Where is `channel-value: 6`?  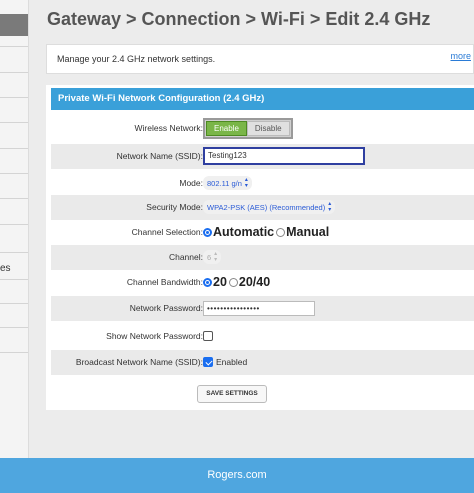 channel-value: 6 is located at coordinates (209, 257).